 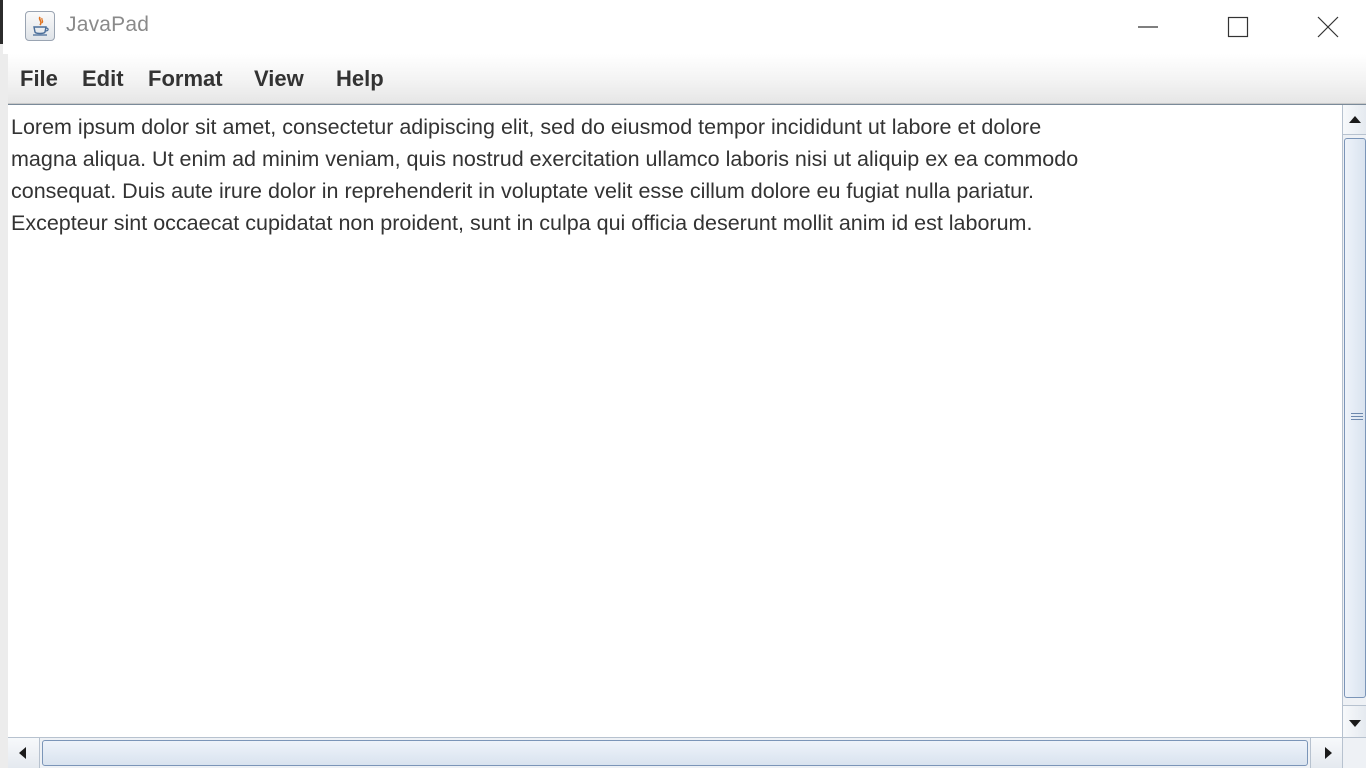 I want to click on minimize-button, so click(x=1148, y=27).